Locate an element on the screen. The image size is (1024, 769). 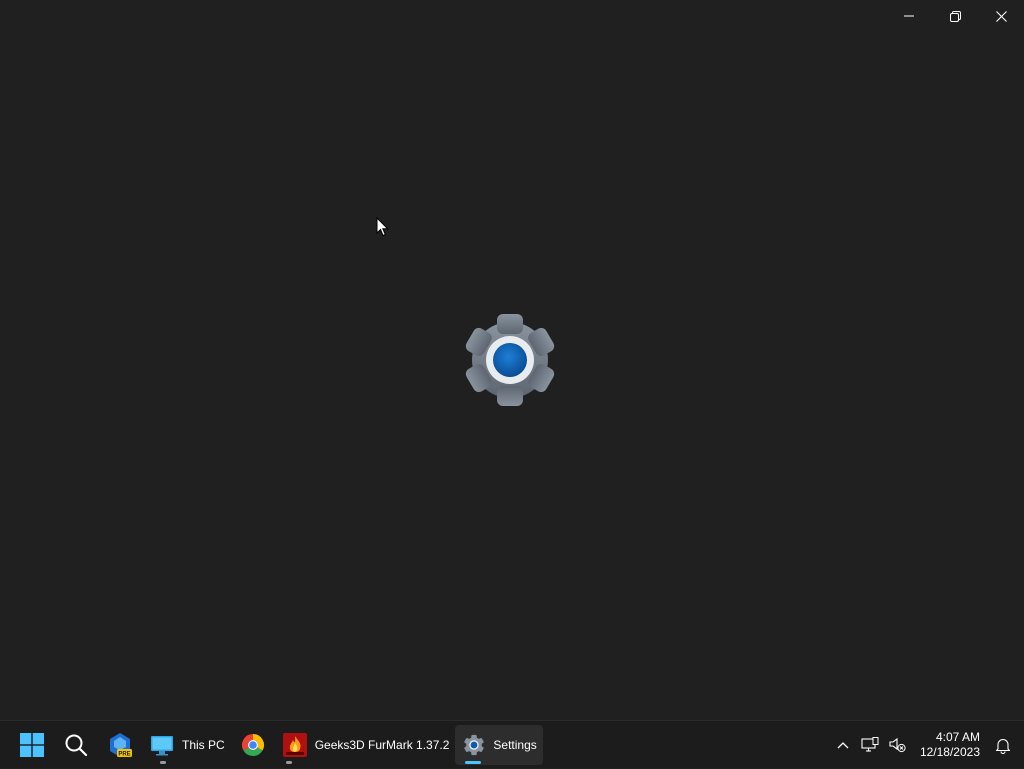
restore-button is located at coordinates (955, 16).